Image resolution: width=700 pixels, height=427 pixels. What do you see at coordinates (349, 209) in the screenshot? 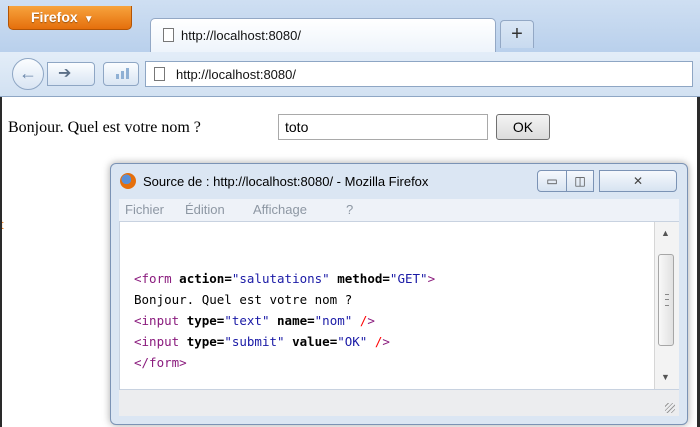
I see `menu-help: ?` at bounding box center [349, 209].